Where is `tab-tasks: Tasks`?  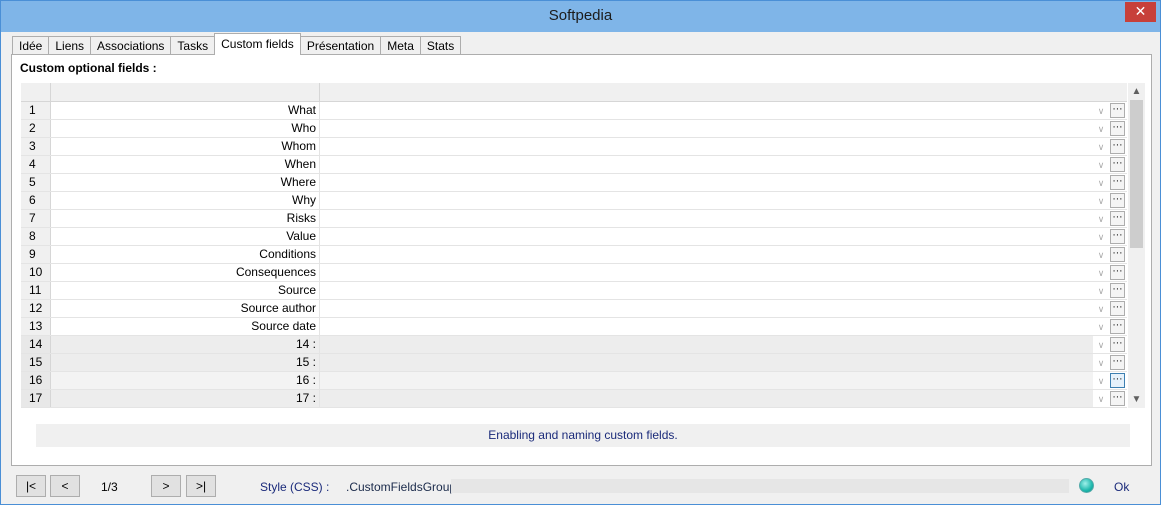 tab-tasks: Tasks is located at coordinates (193, 45).